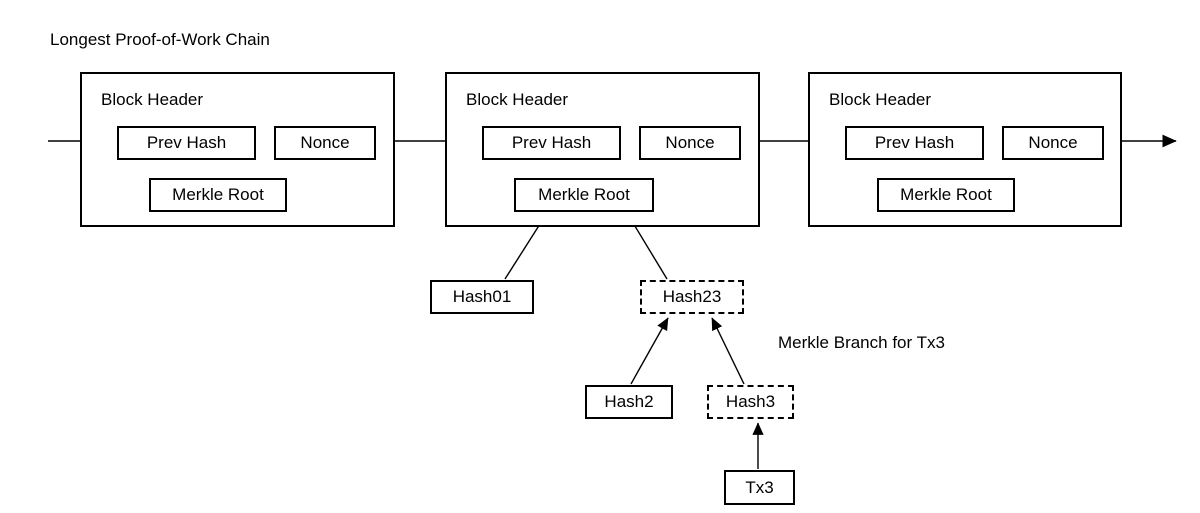 Image resolution: width=1200 pixels, height=513 pixels. I want to click on merkle-node-tx3: Tx3, so click(759, 487).